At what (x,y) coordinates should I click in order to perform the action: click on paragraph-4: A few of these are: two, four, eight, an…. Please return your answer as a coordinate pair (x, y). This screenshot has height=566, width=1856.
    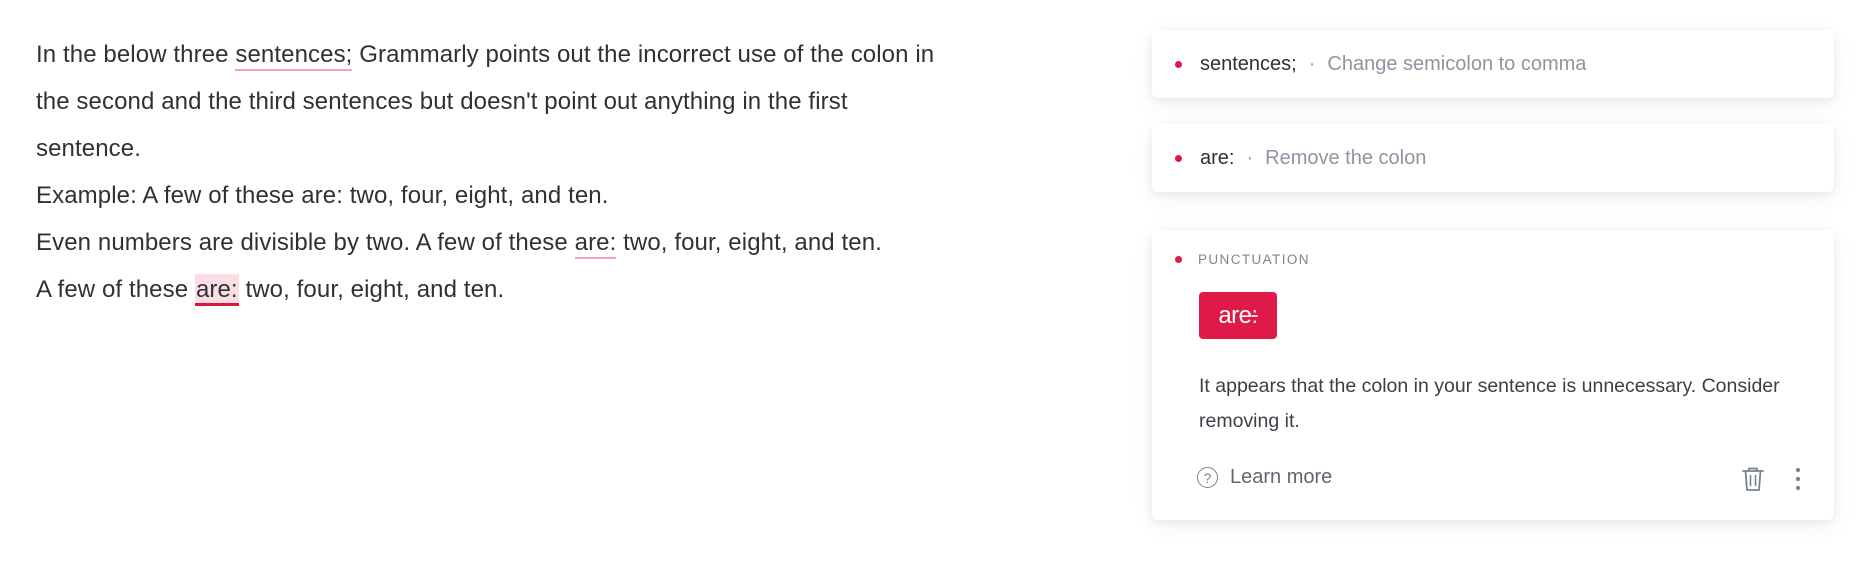
    Looking at the image, I should click on (486, 289).